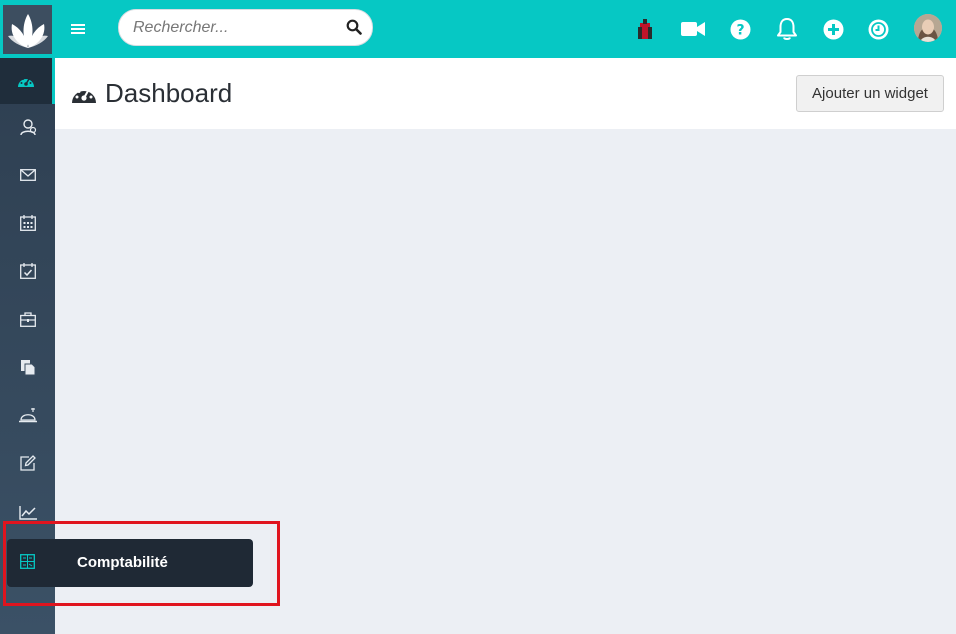  I want to click on logo-flower-icon, so click(27, 30).